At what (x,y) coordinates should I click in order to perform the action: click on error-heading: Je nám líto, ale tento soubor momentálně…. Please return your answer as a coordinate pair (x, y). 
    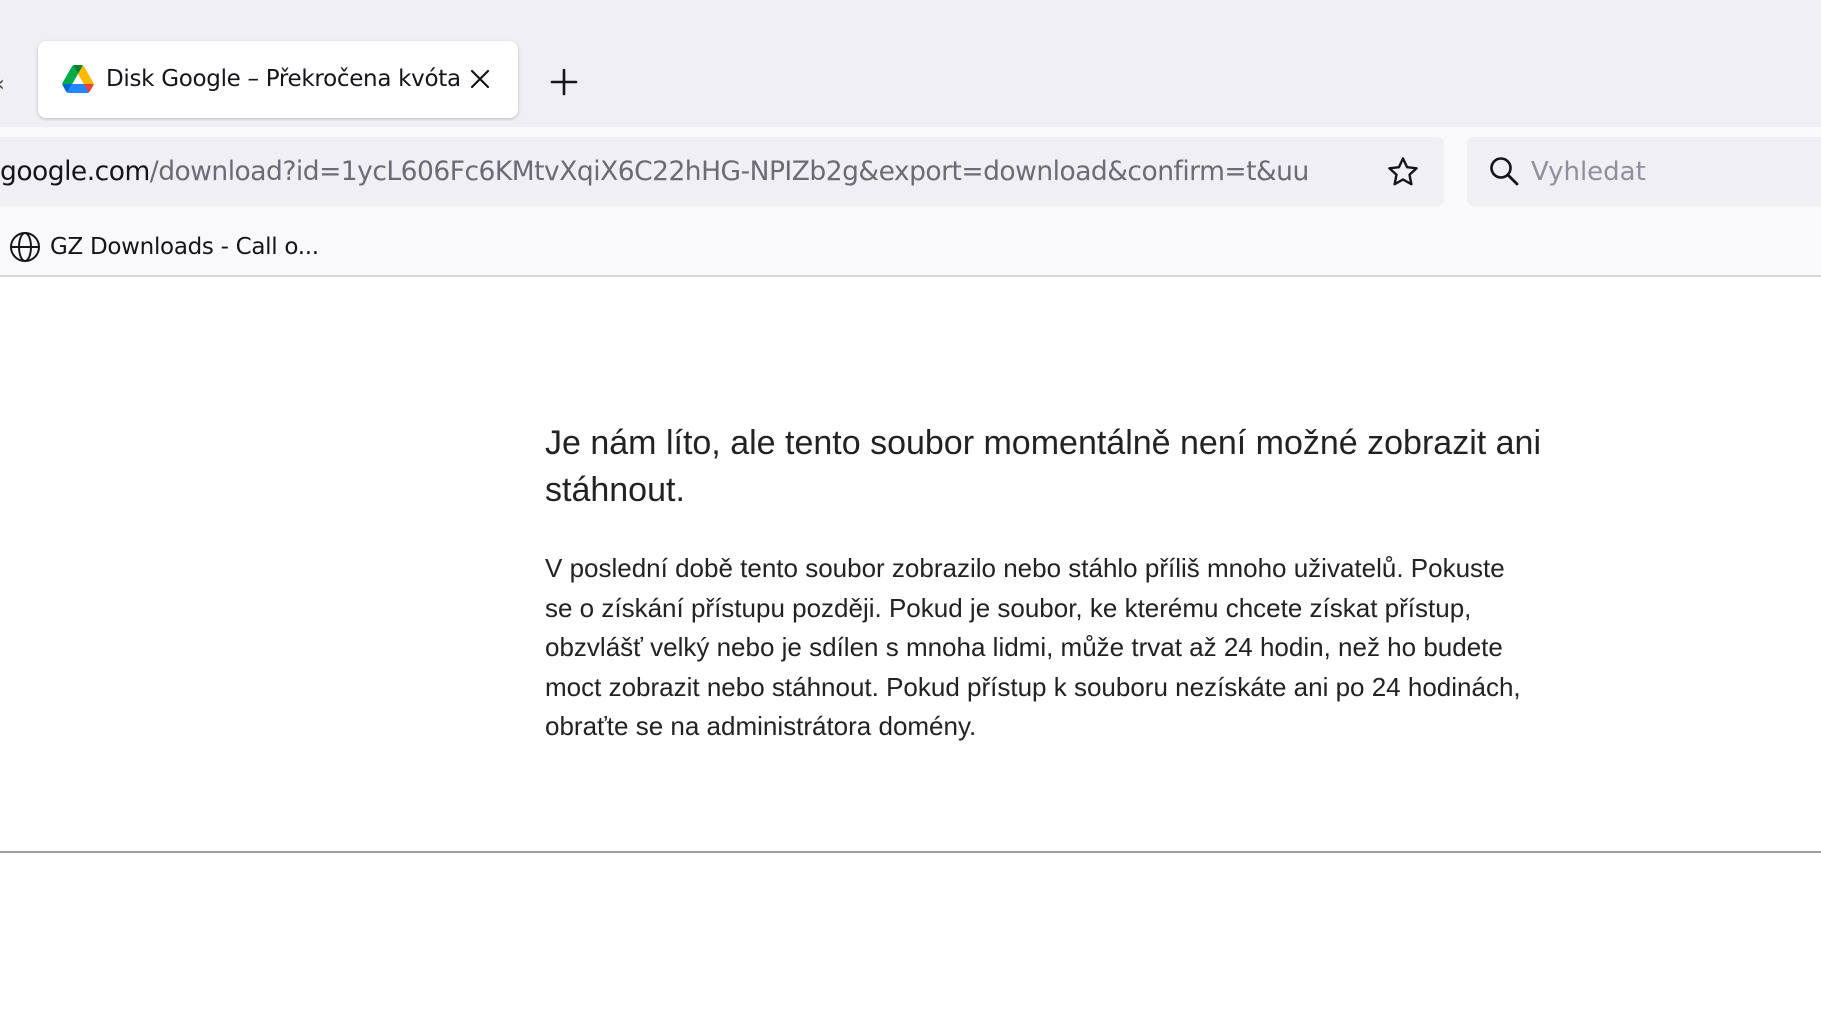
    Looking at the image, I should click on (1043, 466).